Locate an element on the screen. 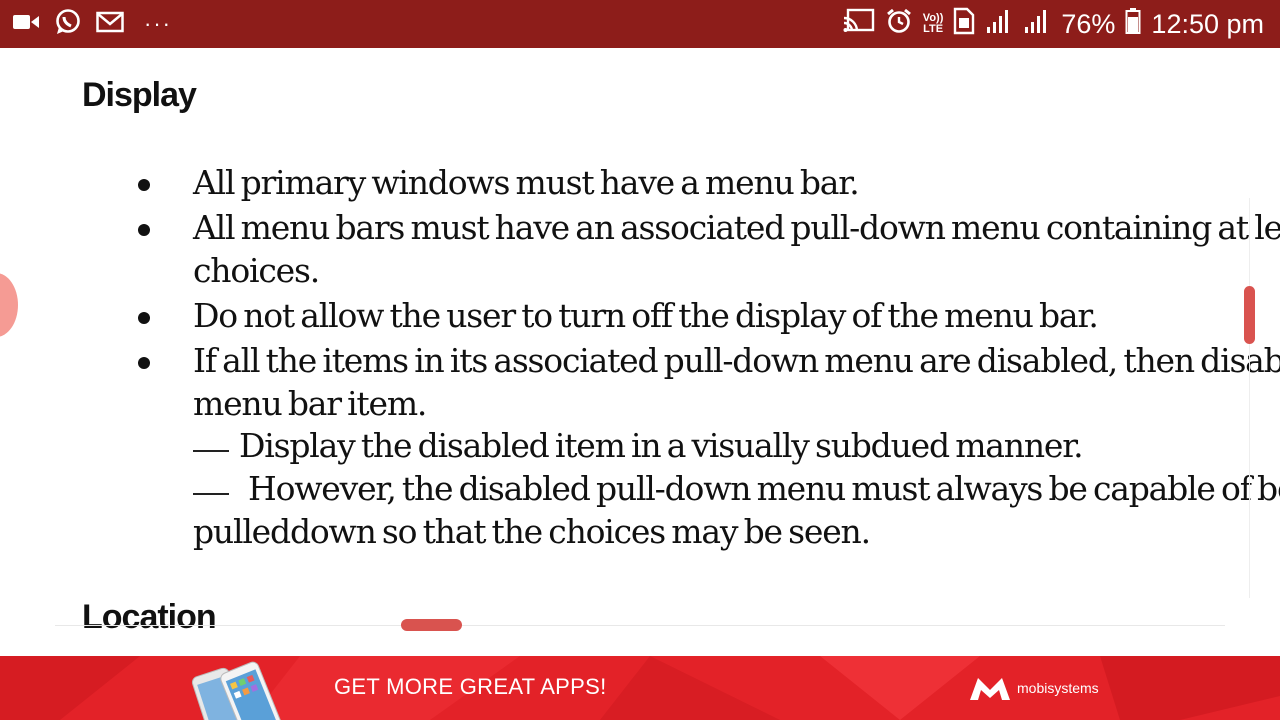 The width and height of the screenshot is (1280, 720). mobisystems-logo-icon is located at coordinates (990, 691).